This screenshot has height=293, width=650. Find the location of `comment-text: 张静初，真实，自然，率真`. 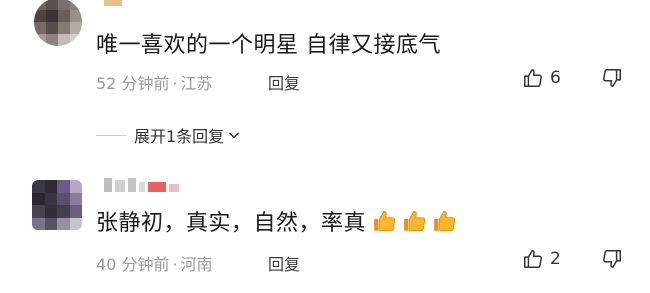

comment-text: 张静初，真实，自然，率真 is located at coordinates (231, 223).